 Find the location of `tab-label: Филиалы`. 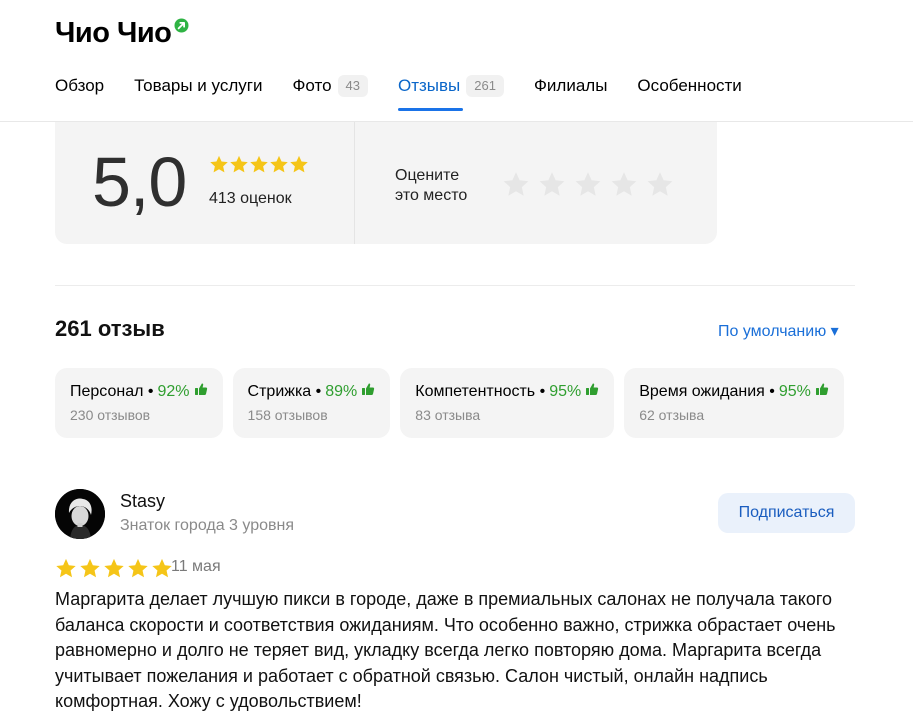

tab-label: Филиалы is located at coordinates (570, 85).